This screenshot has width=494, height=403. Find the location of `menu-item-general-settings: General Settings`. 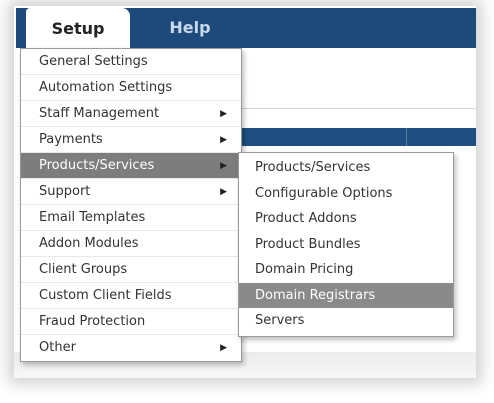

menu-item-general-settings: General Settings is located at coordinates (131, 62).